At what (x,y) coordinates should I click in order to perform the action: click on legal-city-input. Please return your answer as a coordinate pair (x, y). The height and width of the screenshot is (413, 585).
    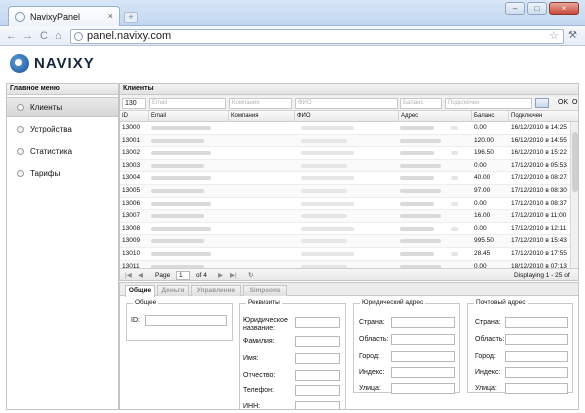
    Looking at the image, I should click on (423, 356).